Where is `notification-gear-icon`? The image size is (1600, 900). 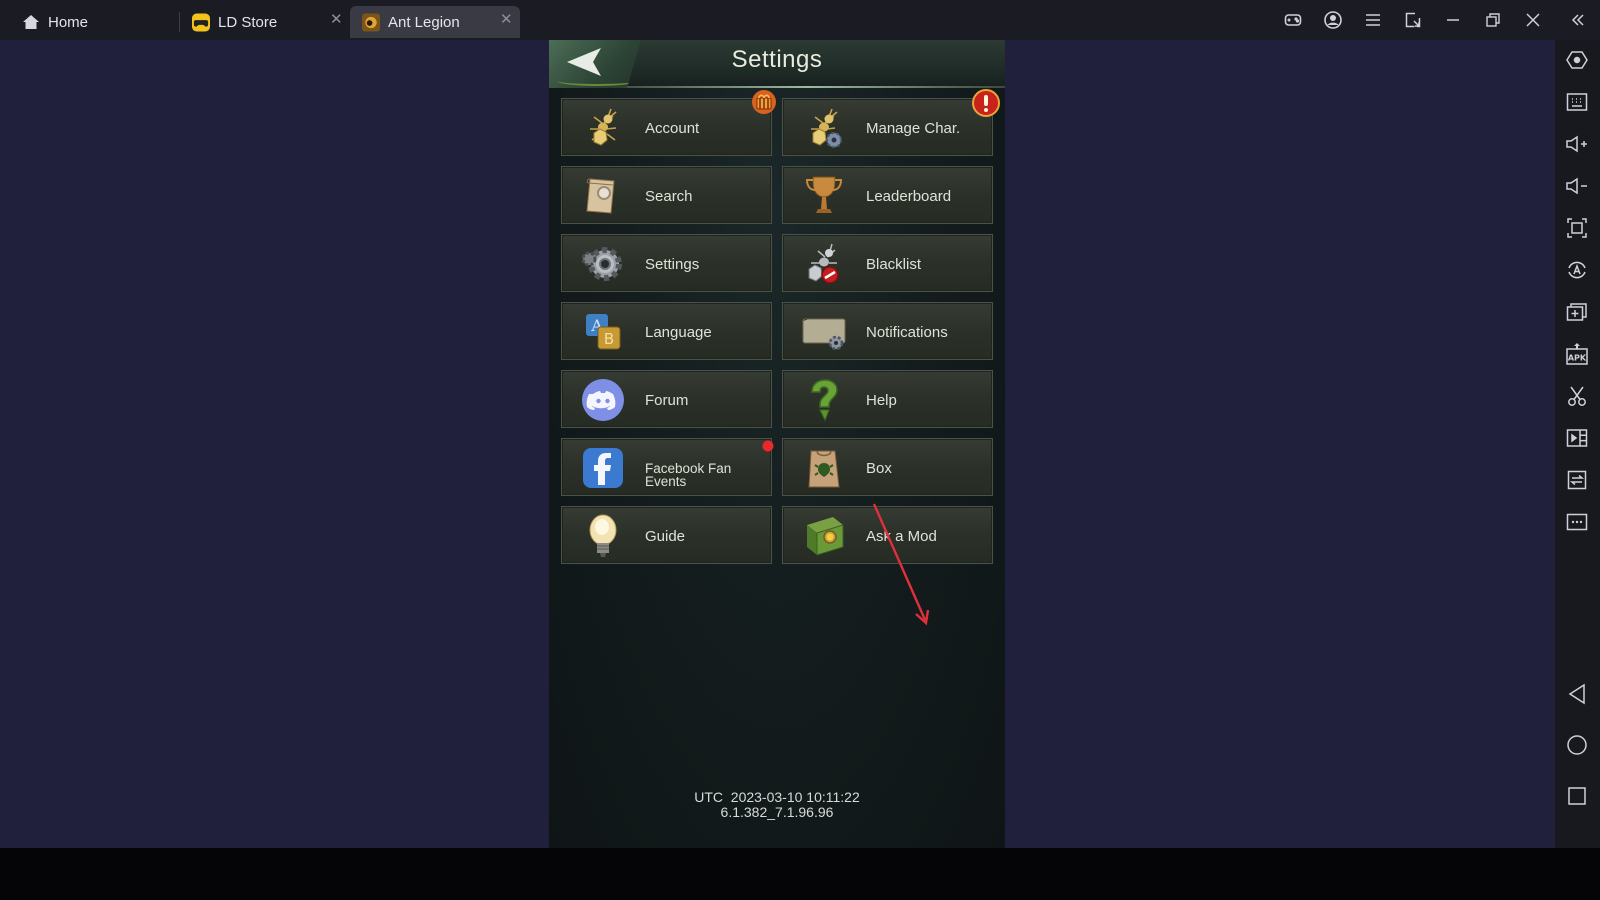 notification-gear-icon is located at coordinates (824, 332).